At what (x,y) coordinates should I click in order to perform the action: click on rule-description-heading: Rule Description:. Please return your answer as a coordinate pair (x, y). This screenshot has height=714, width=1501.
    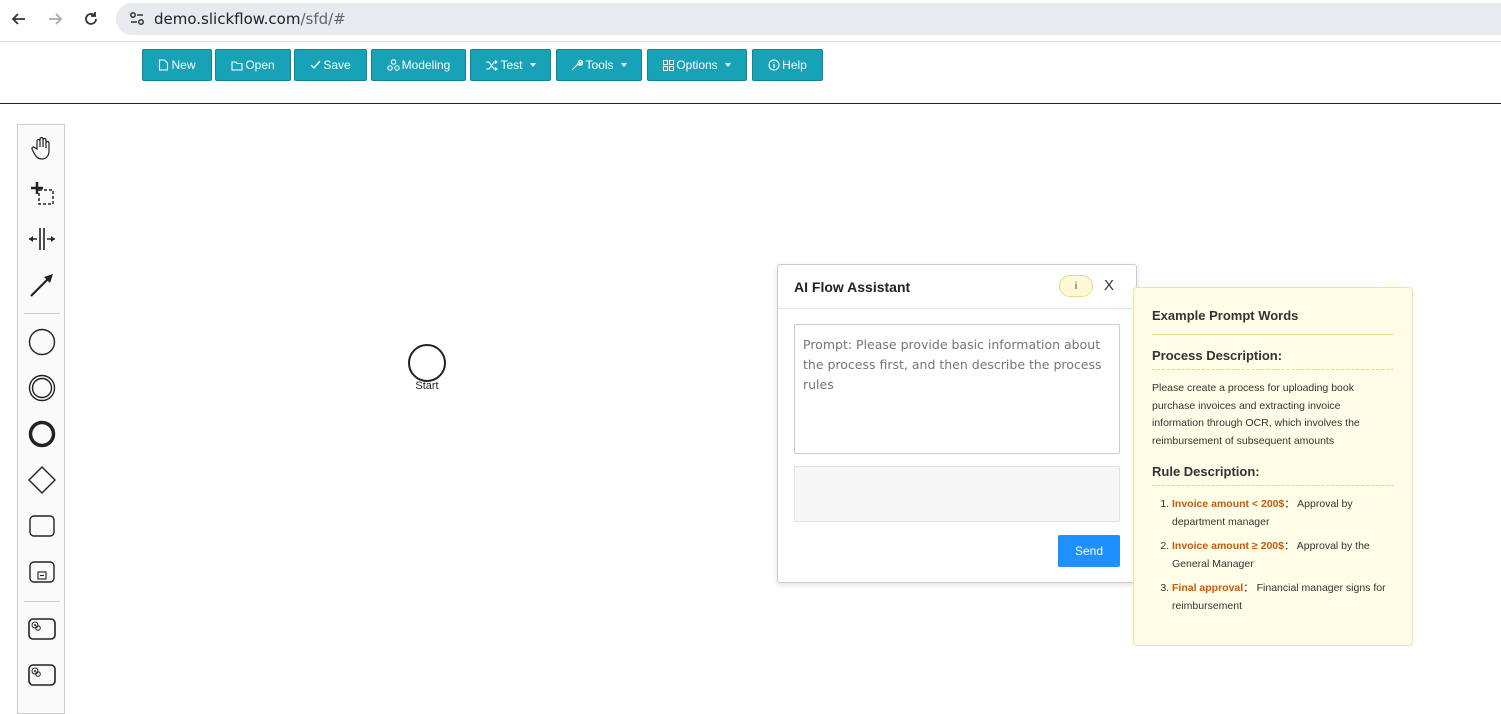
    Looking at the image, I should click on (1273, 475).